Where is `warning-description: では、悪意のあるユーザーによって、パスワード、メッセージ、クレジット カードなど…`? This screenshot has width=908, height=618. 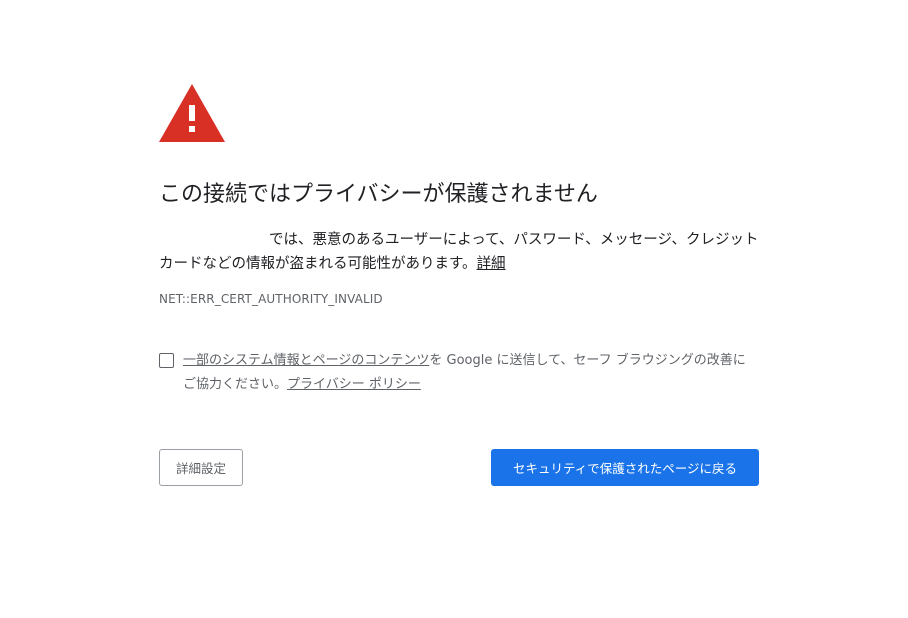
warning-description: では、悪意のあるユーザーによって、パスワード、メッセージ、クレジット カードなど… is located at coordinates (459, 252).